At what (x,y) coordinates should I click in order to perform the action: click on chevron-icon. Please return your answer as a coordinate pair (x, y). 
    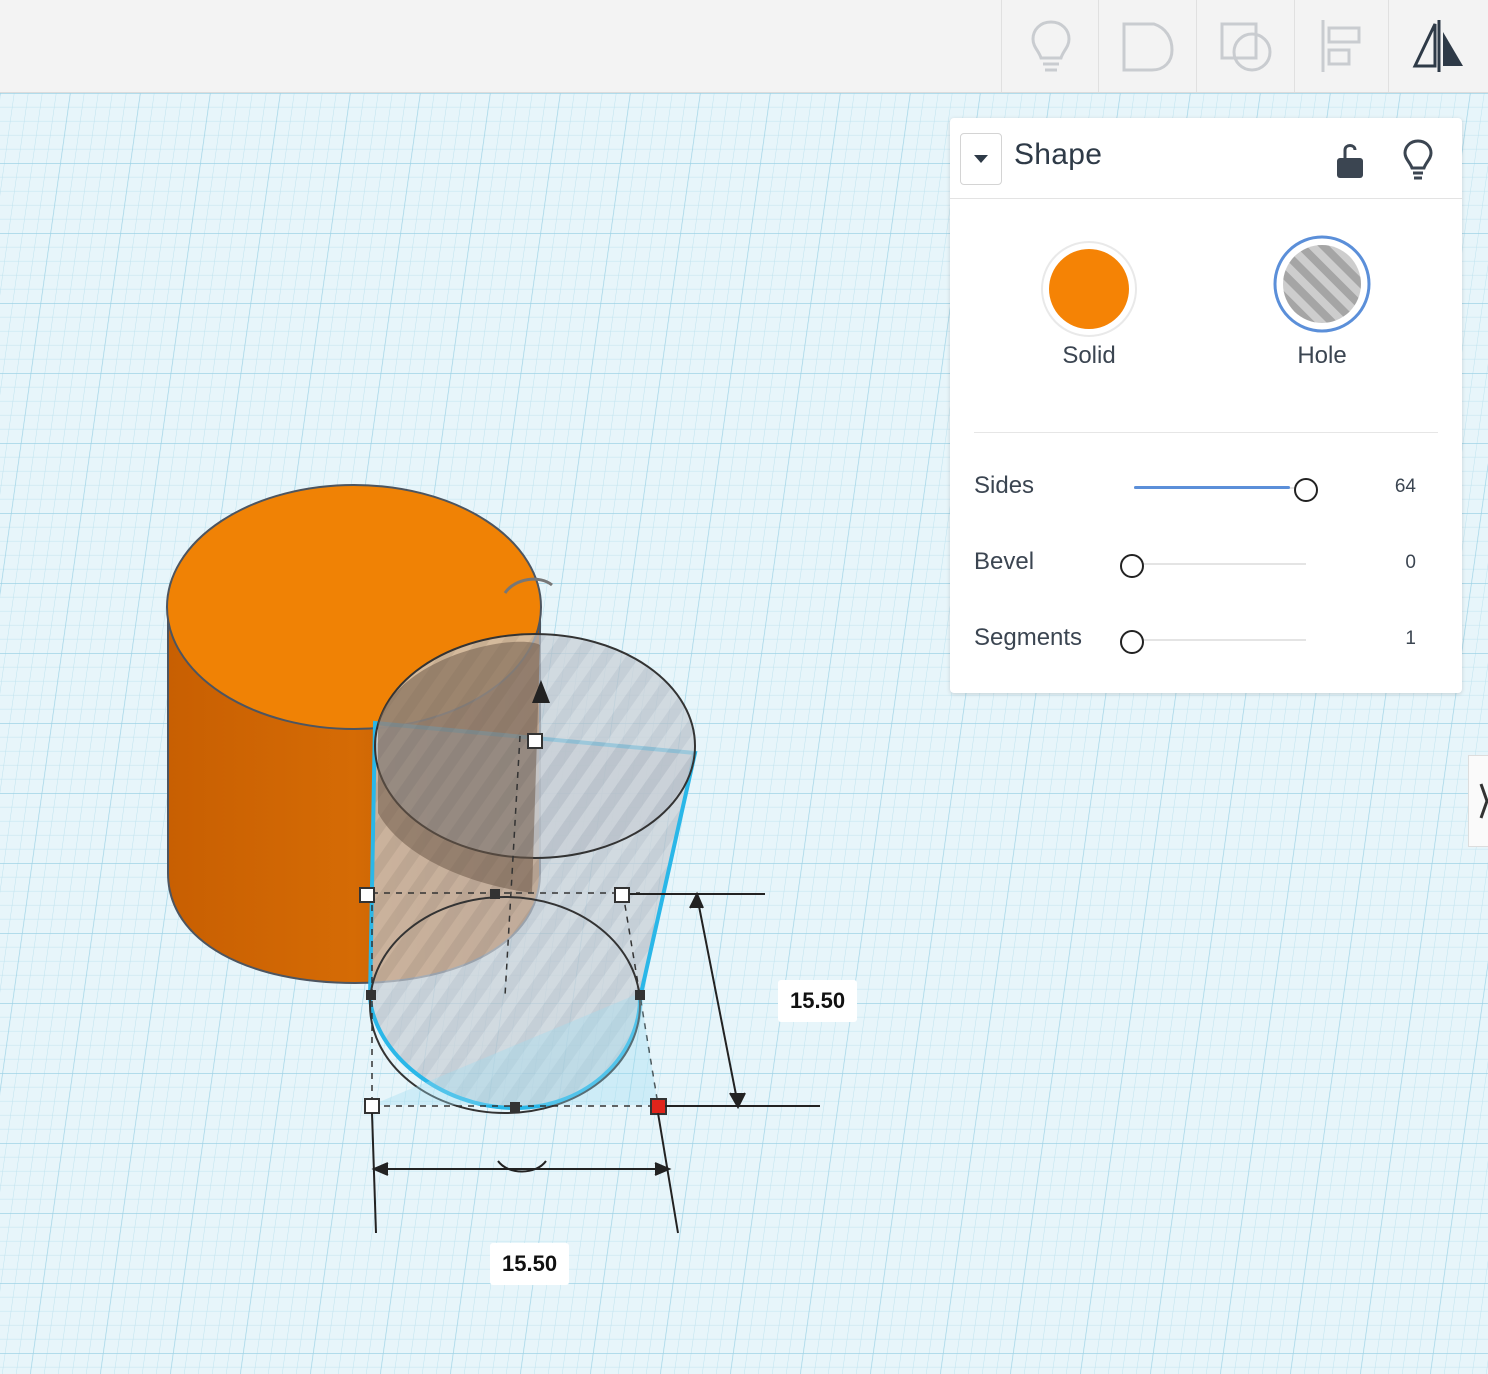
    Looking at the image, I should click on (1483, 801).